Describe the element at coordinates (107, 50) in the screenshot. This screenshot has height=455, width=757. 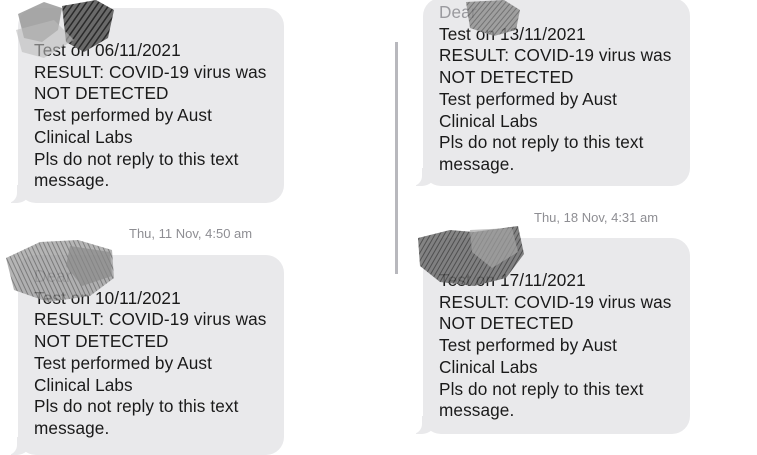
I see `message-line: Test on 06/11/2021` at that location.